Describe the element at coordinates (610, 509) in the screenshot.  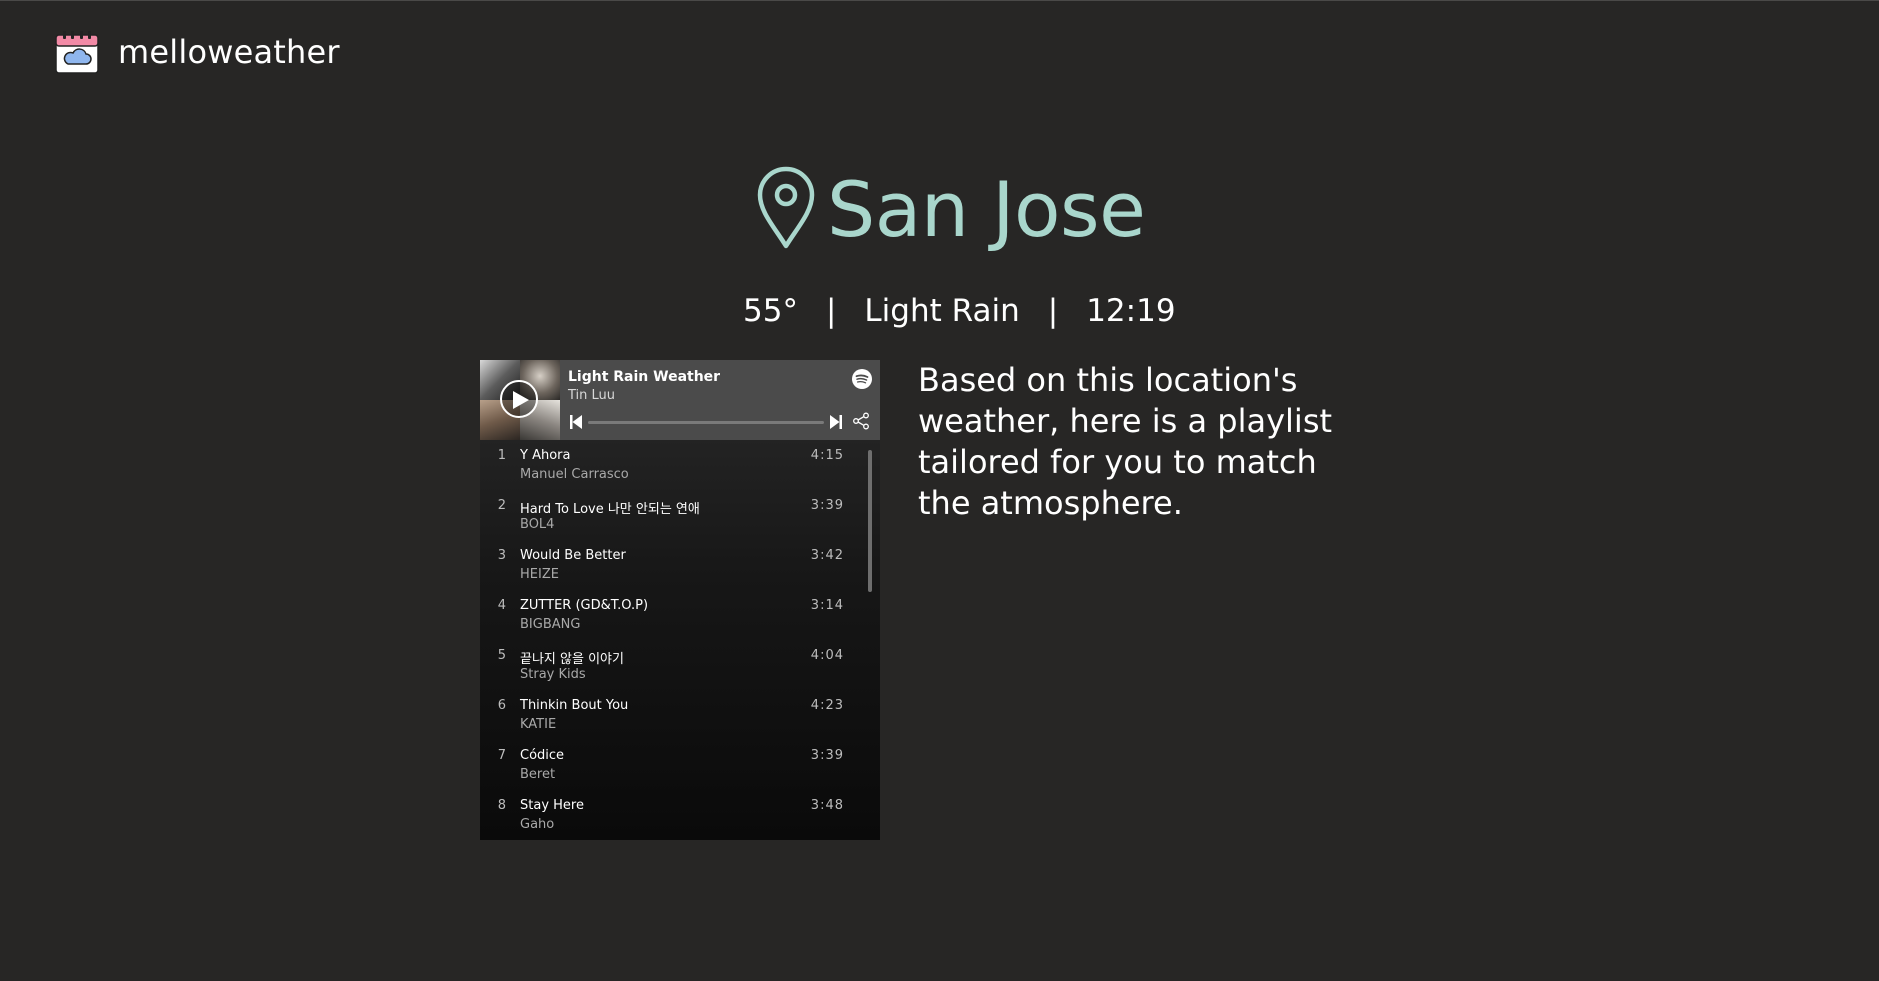
I see `track-title: Hard To Love 나만 안되는 연애` at that location.